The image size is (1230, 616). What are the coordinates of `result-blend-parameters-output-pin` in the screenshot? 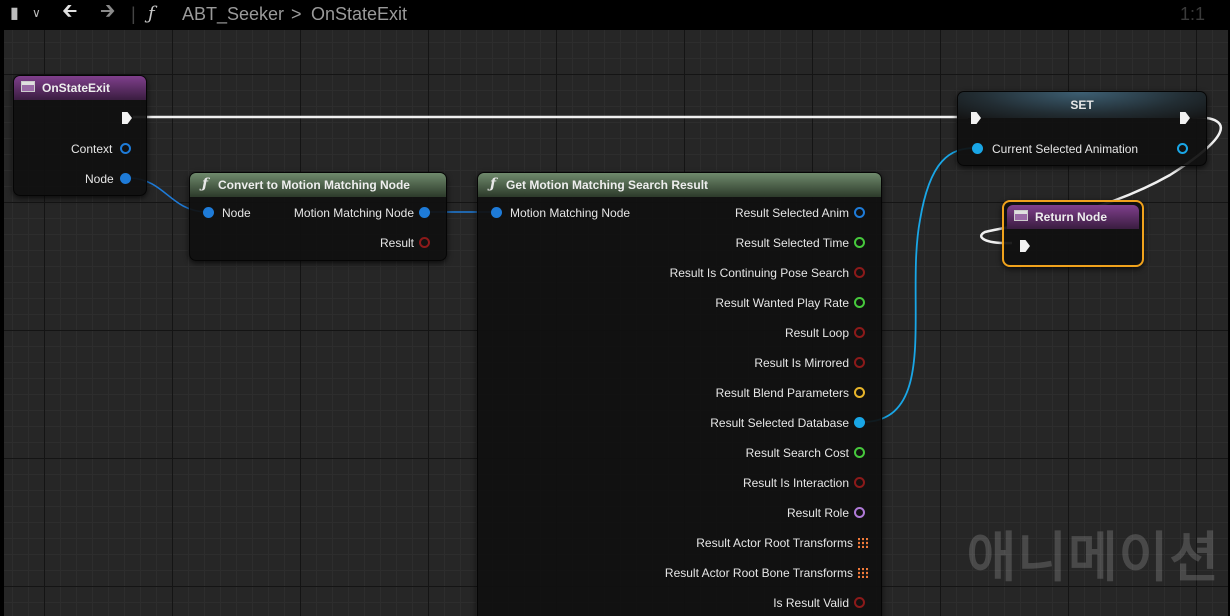 It's located at (859, 392).